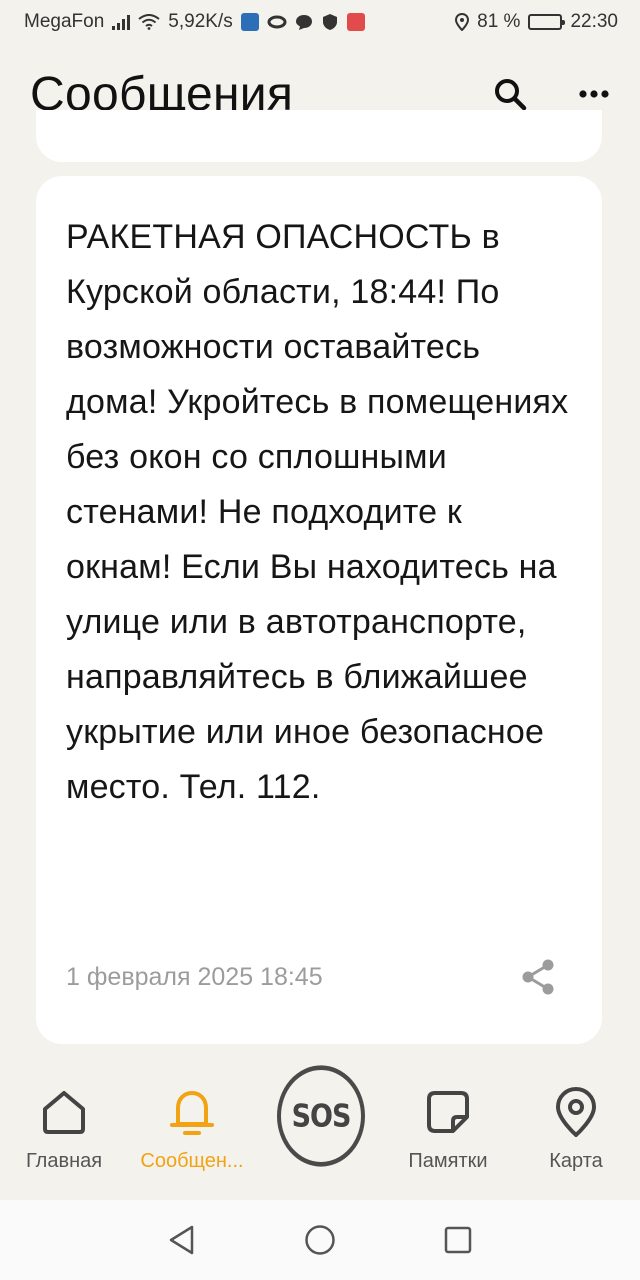 The image size is (640, 1280). I want to click on note-icon, so click(448, 1112).